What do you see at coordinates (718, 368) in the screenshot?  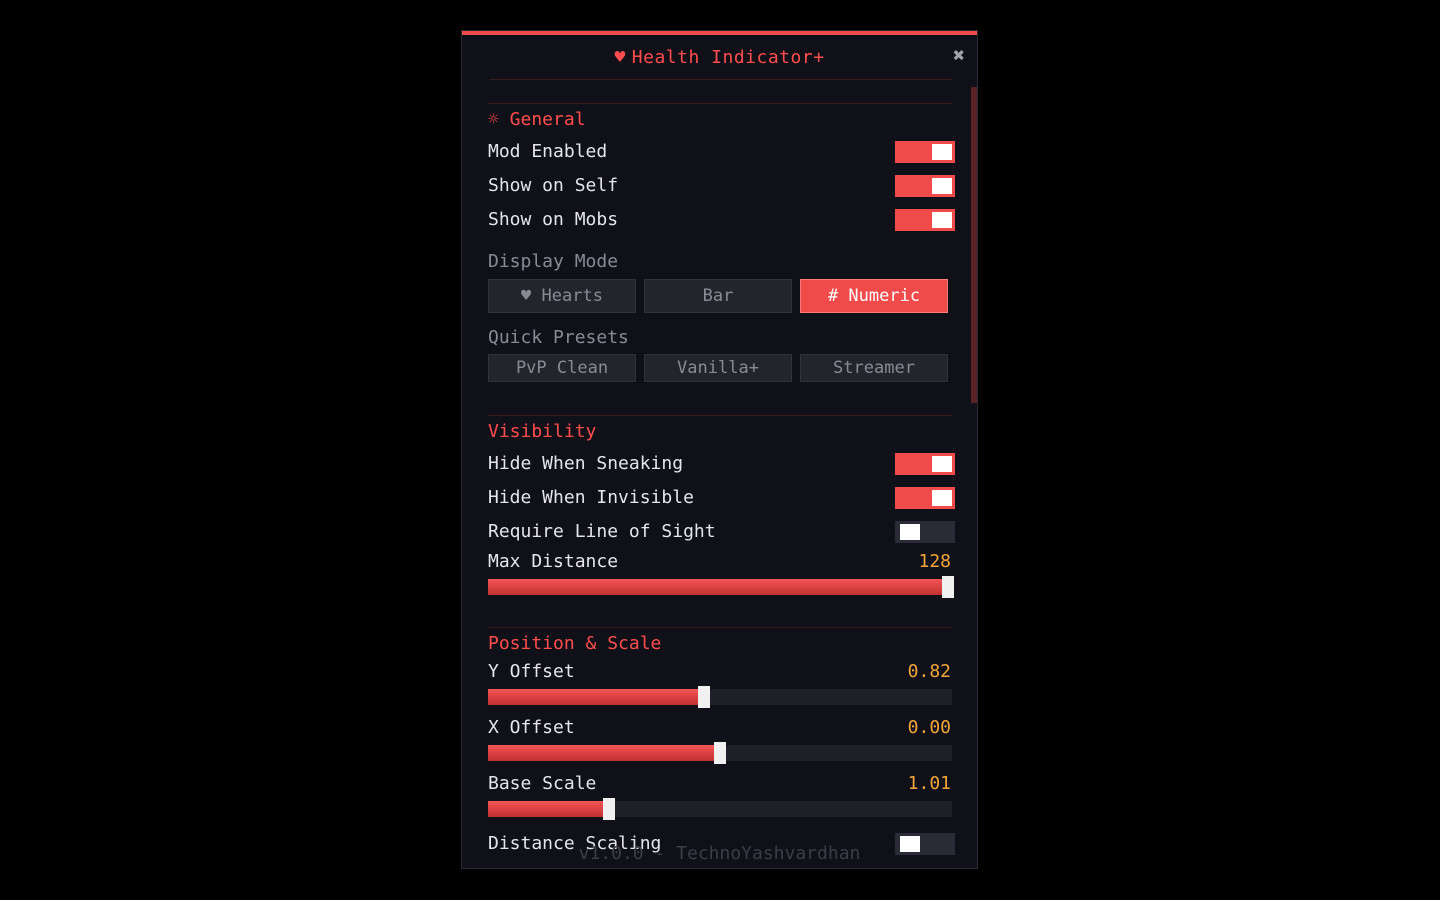 I see `preset-vanilla-plus-button: Vanilla+` at bounding box center [718, 368].